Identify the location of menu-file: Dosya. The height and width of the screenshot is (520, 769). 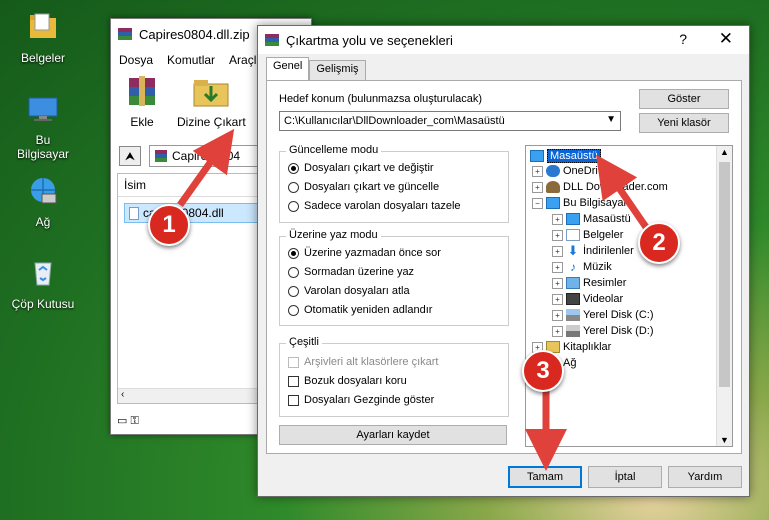
(136, 60).